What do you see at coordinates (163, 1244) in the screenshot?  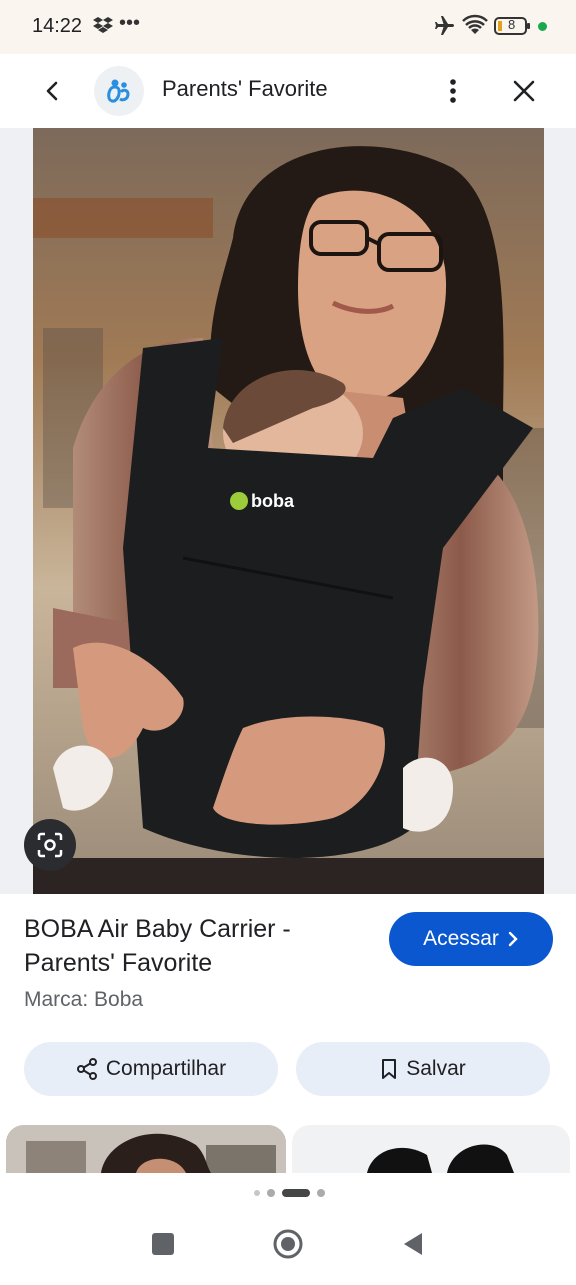 I see `recents-square-icon` at bounding box center [163, 1244].